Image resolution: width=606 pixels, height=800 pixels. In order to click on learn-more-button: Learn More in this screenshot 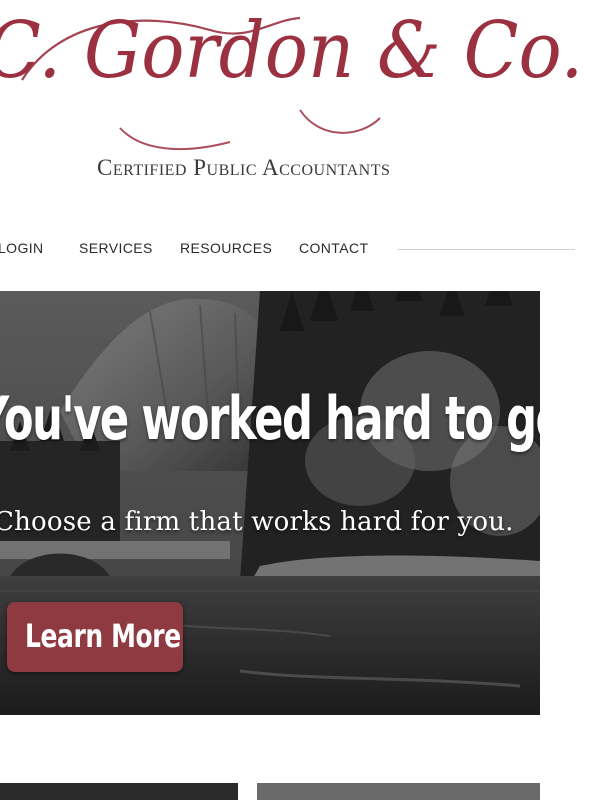, I will do `click(95, 637)`.